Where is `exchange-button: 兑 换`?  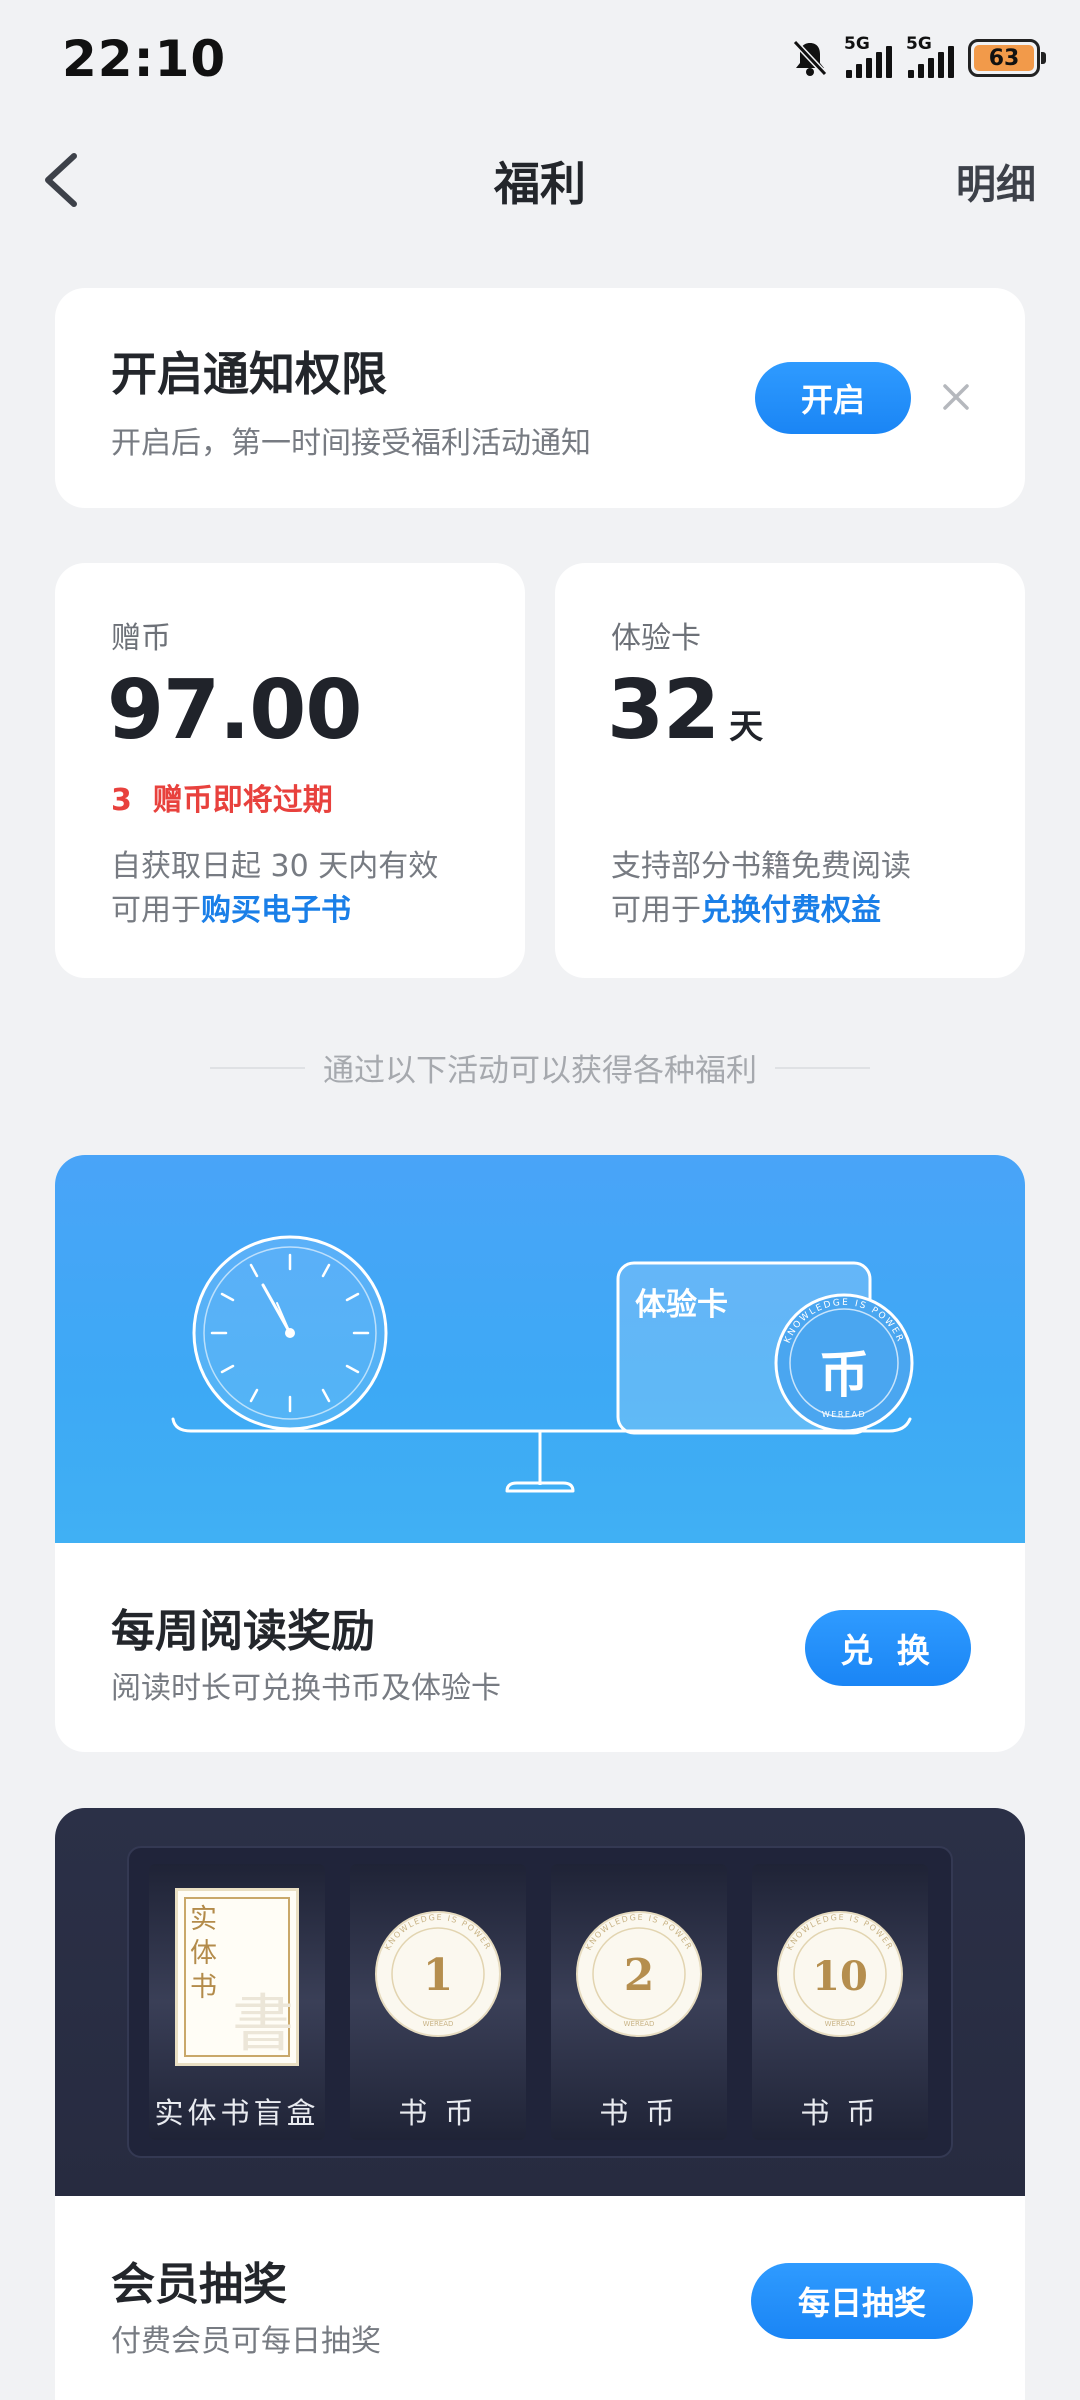
exchange-button: 兑 换 is located at coordinates (888, 1648).